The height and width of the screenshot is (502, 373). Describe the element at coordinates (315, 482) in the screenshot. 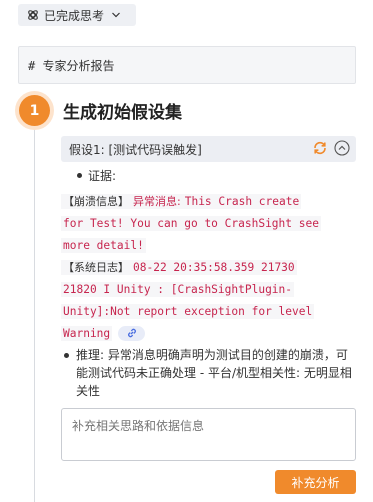

I see `supplement-analysis-button: 补充分析` at that location.